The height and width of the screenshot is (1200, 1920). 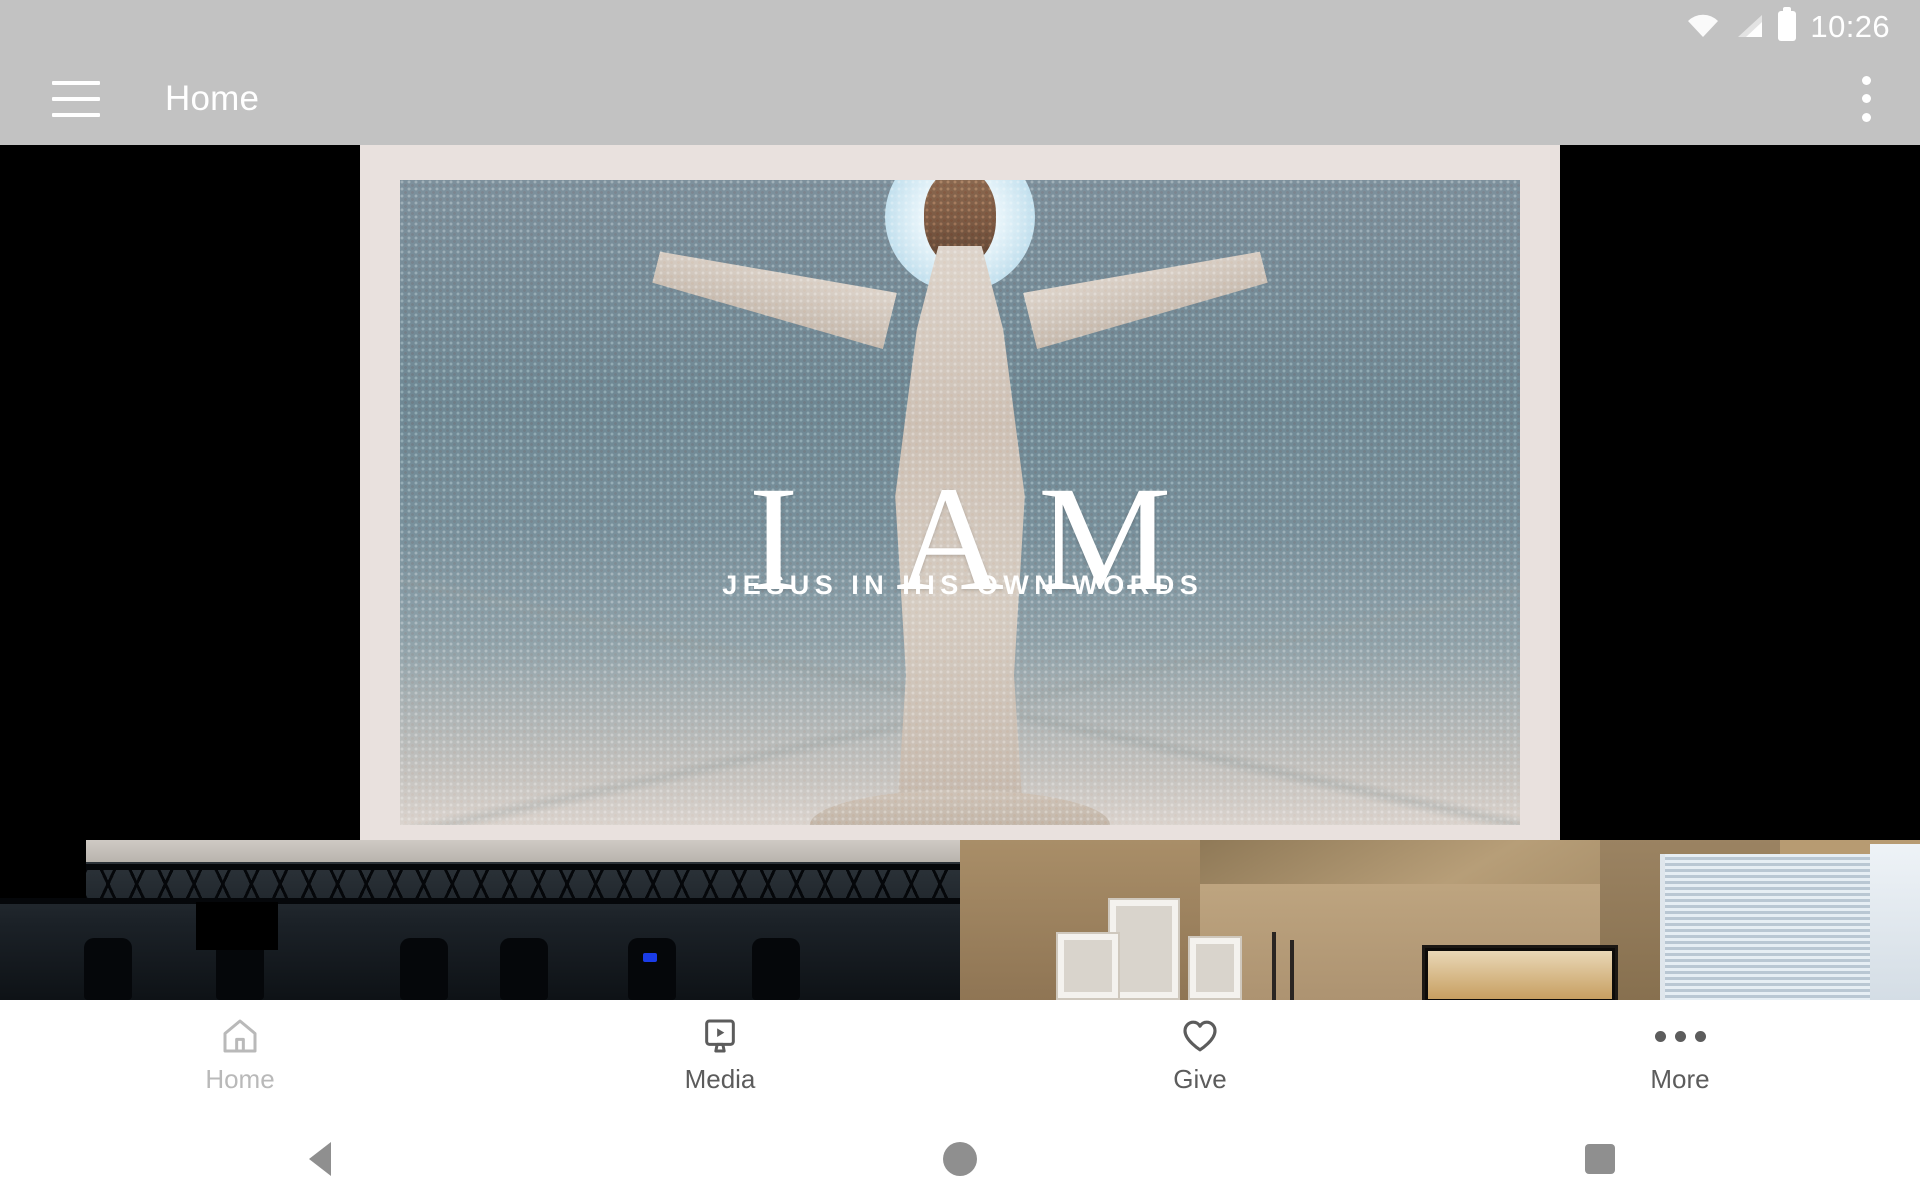 I want to click on cellular-signal-icon, so click(x=1749, y=26).